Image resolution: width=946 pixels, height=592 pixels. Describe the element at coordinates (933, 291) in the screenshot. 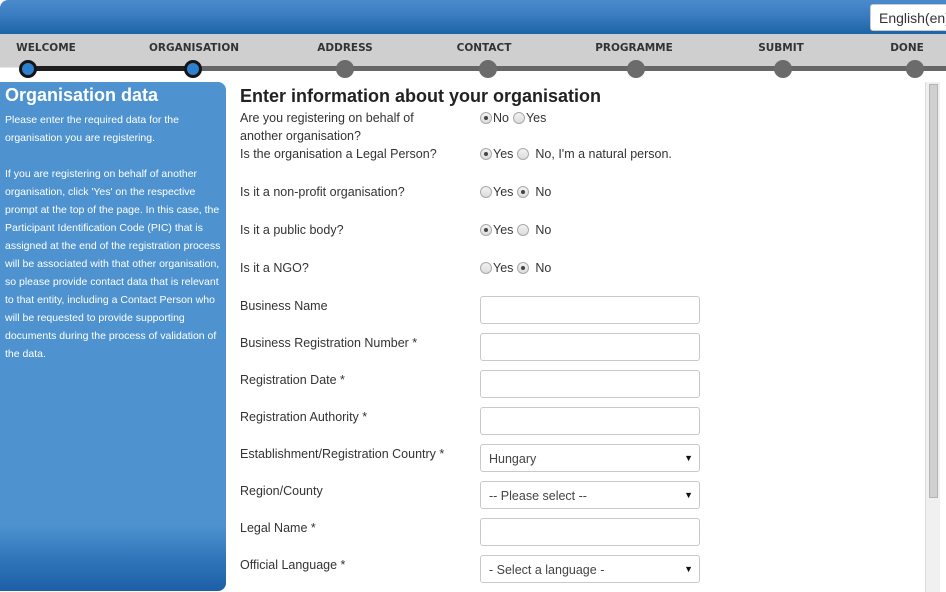

I see `scrollbar-thumb` at that location.